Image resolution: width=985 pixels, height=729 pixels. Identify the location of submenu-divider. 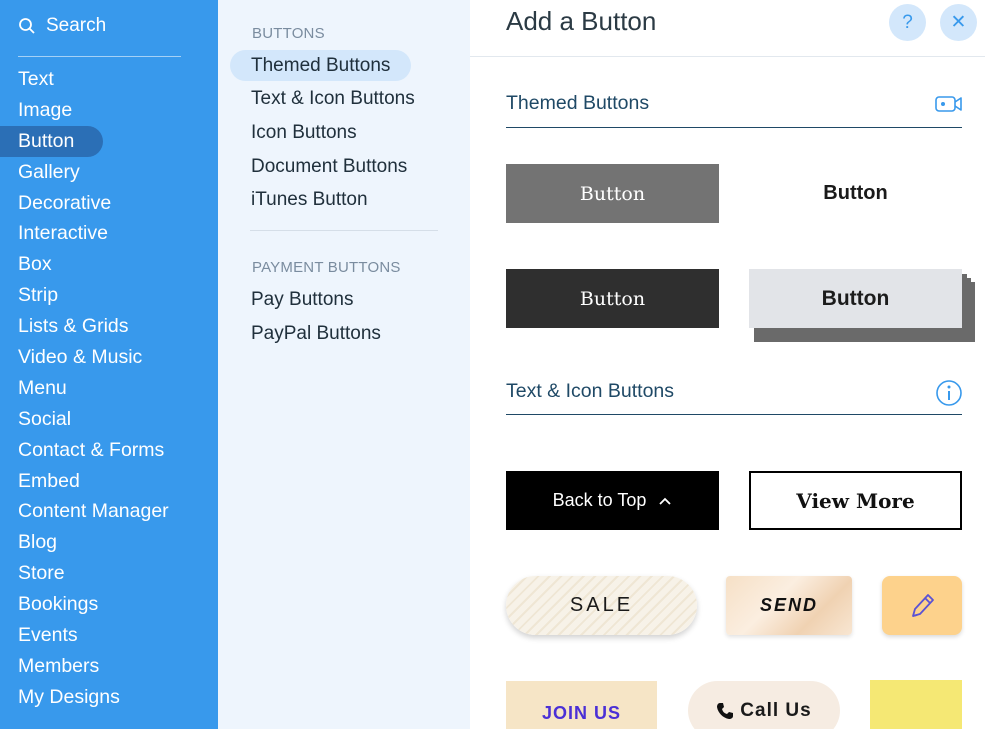
(344, 230).